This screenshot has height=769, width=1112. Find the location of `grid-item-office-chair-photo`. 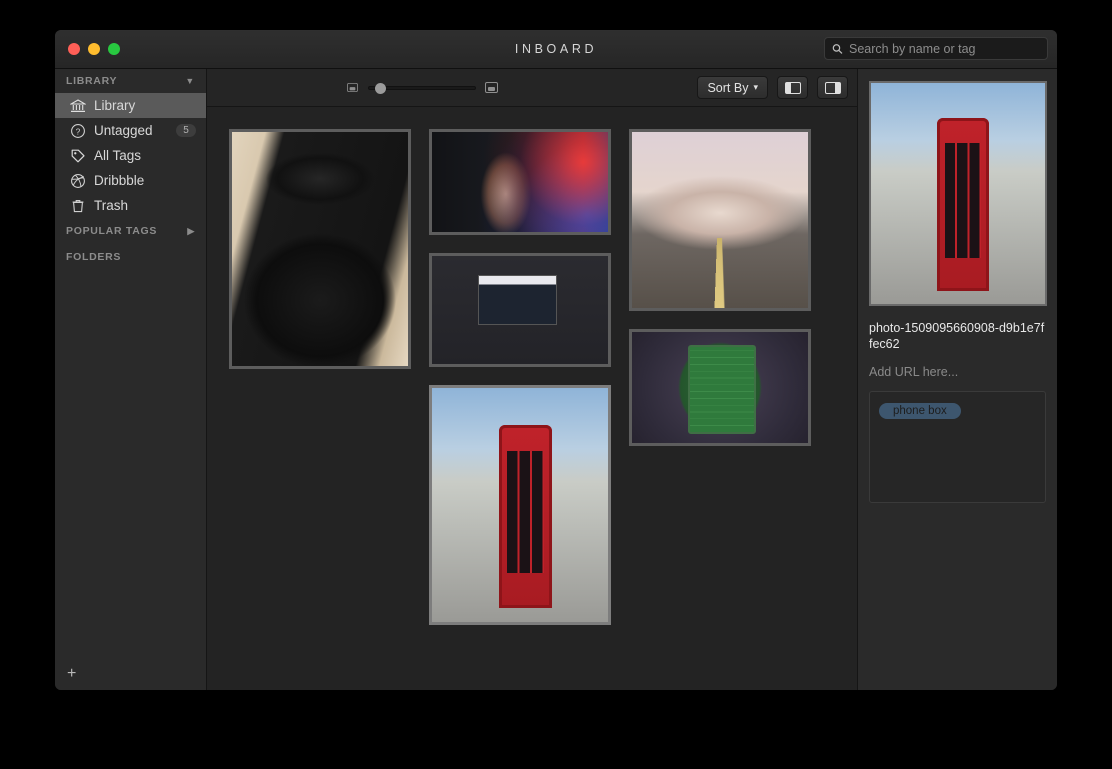

grid-item-office-chair-photo is located at coordinates (320, 249).